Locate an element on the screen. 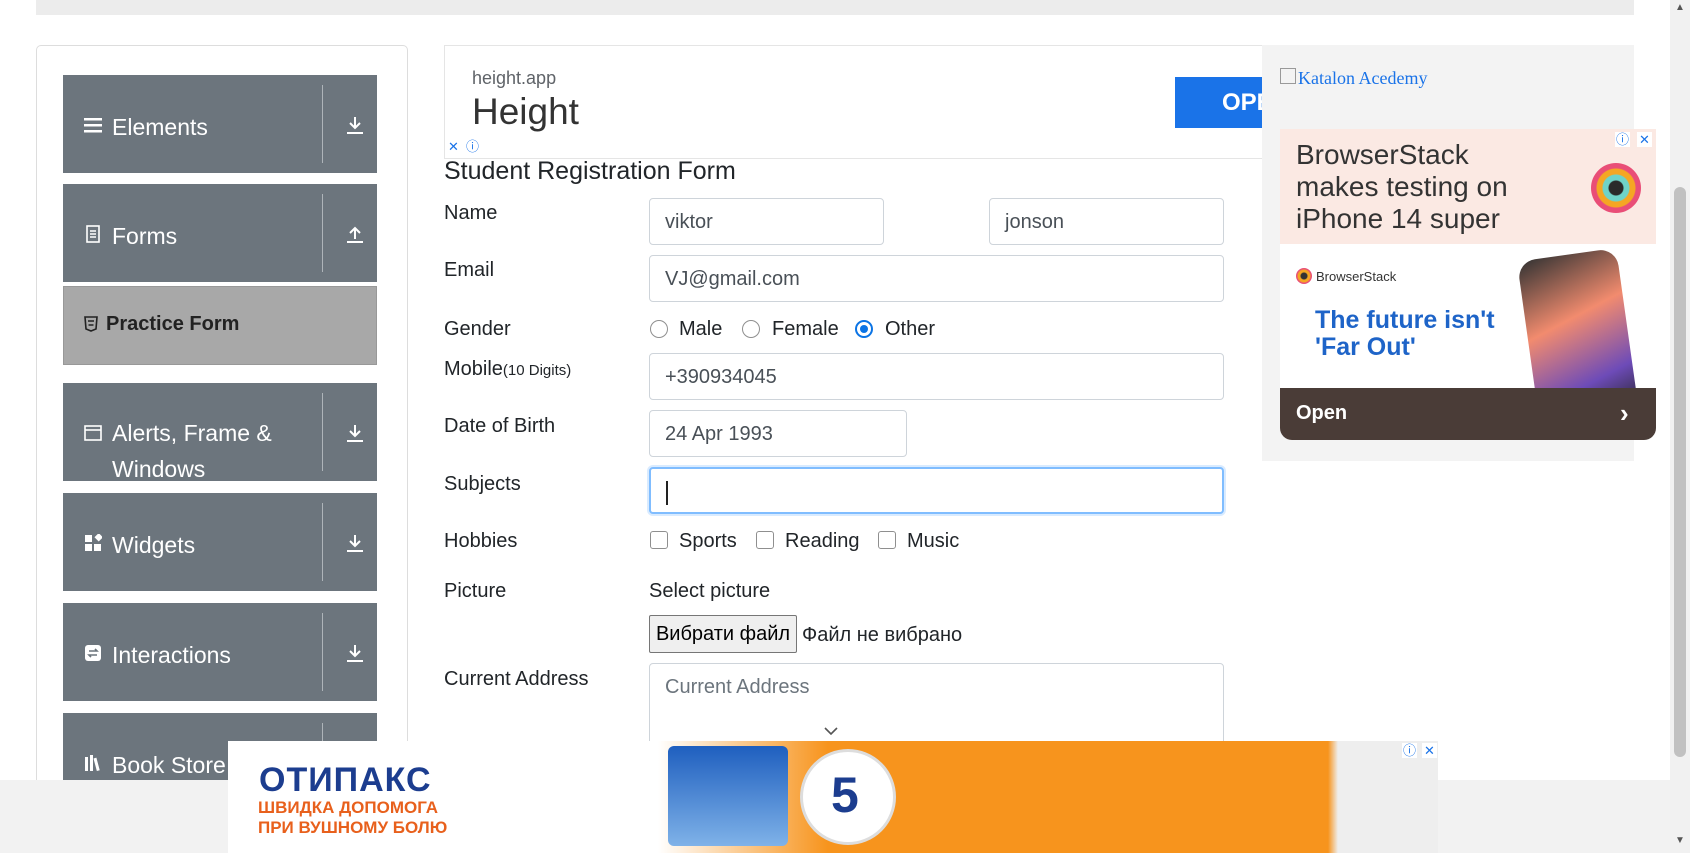 This screenshot has width=1690, height=853. window-icon is located at coordinates (93, 433).